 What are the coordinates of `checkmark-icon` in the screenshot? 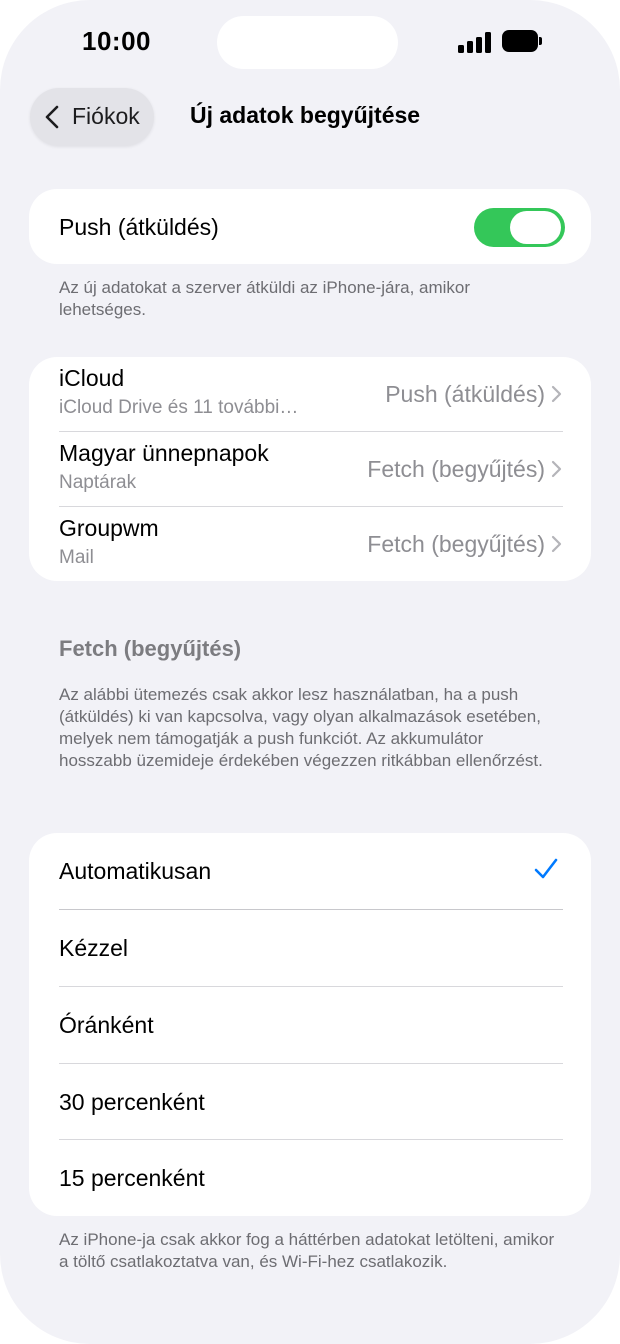 It's located at (546, 868).